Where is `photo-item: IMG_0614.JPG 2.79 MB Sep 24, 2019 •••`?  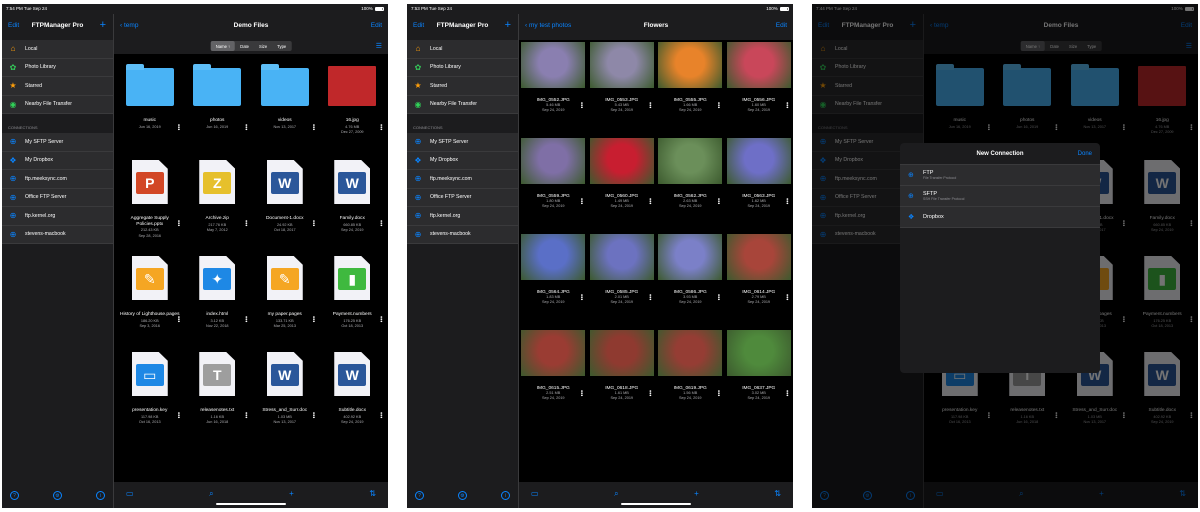 photo-item: IMG_0614.JPG 2.79 MB Sep 24, 2019 ••• is located at coordinates (759, 280).